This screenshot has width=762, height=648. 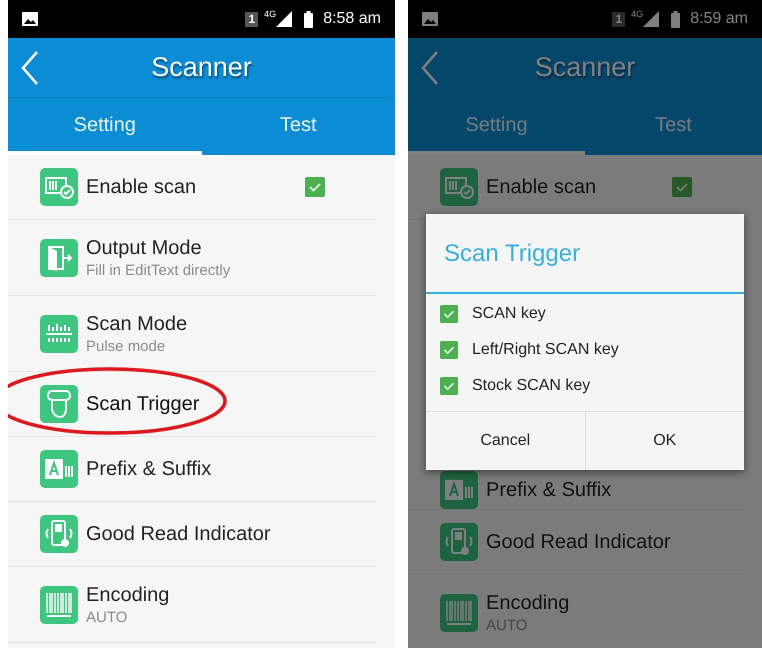 I want to click on setting-value: AUTO, so click(x=107, y=618).